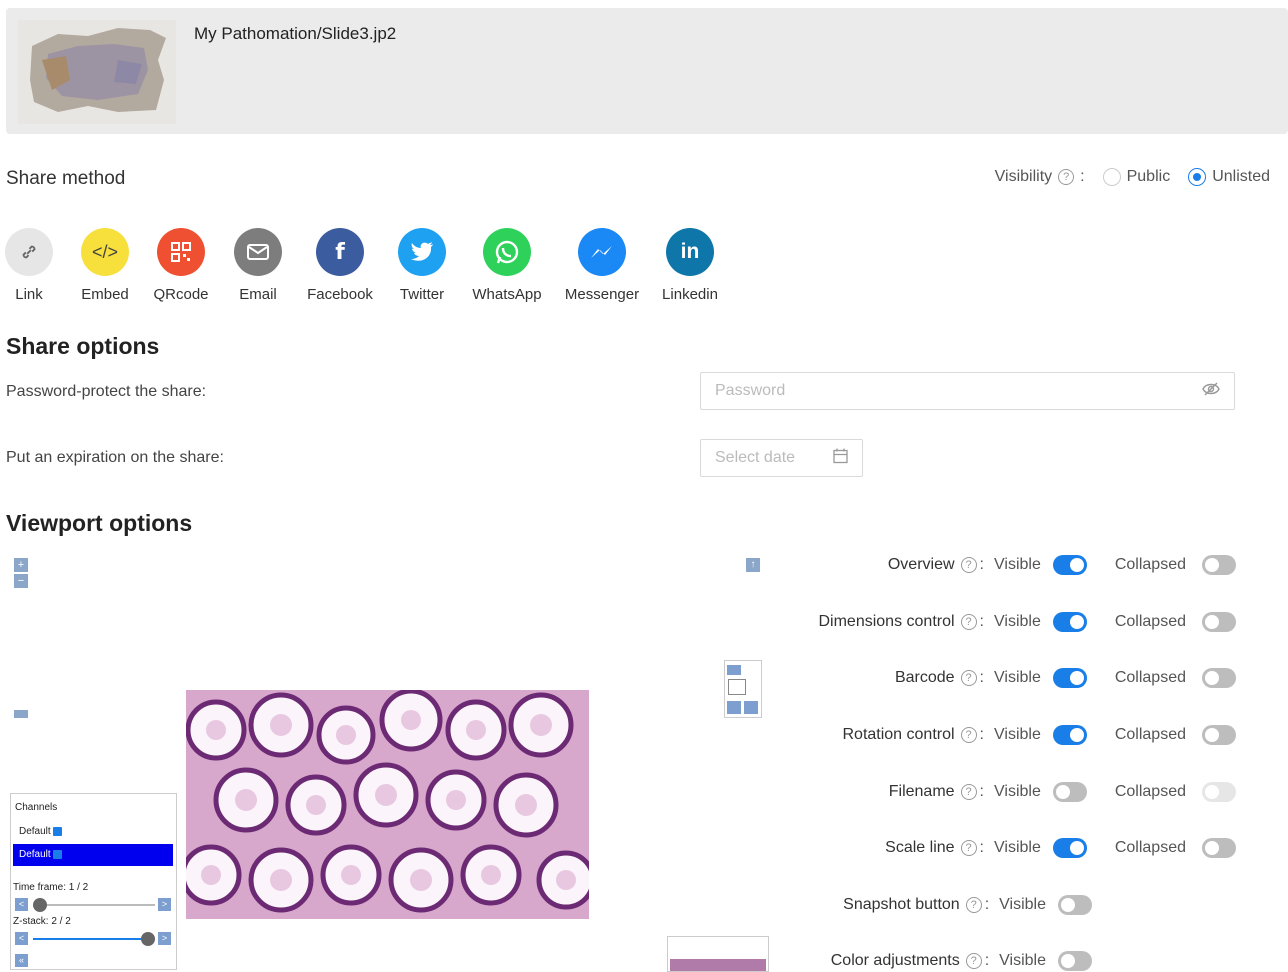 The height and width of the screenshot is (972, 1288). Describe the element at coordinates (840, 458) in the screenshot. I see `calendar-icon` at that location.